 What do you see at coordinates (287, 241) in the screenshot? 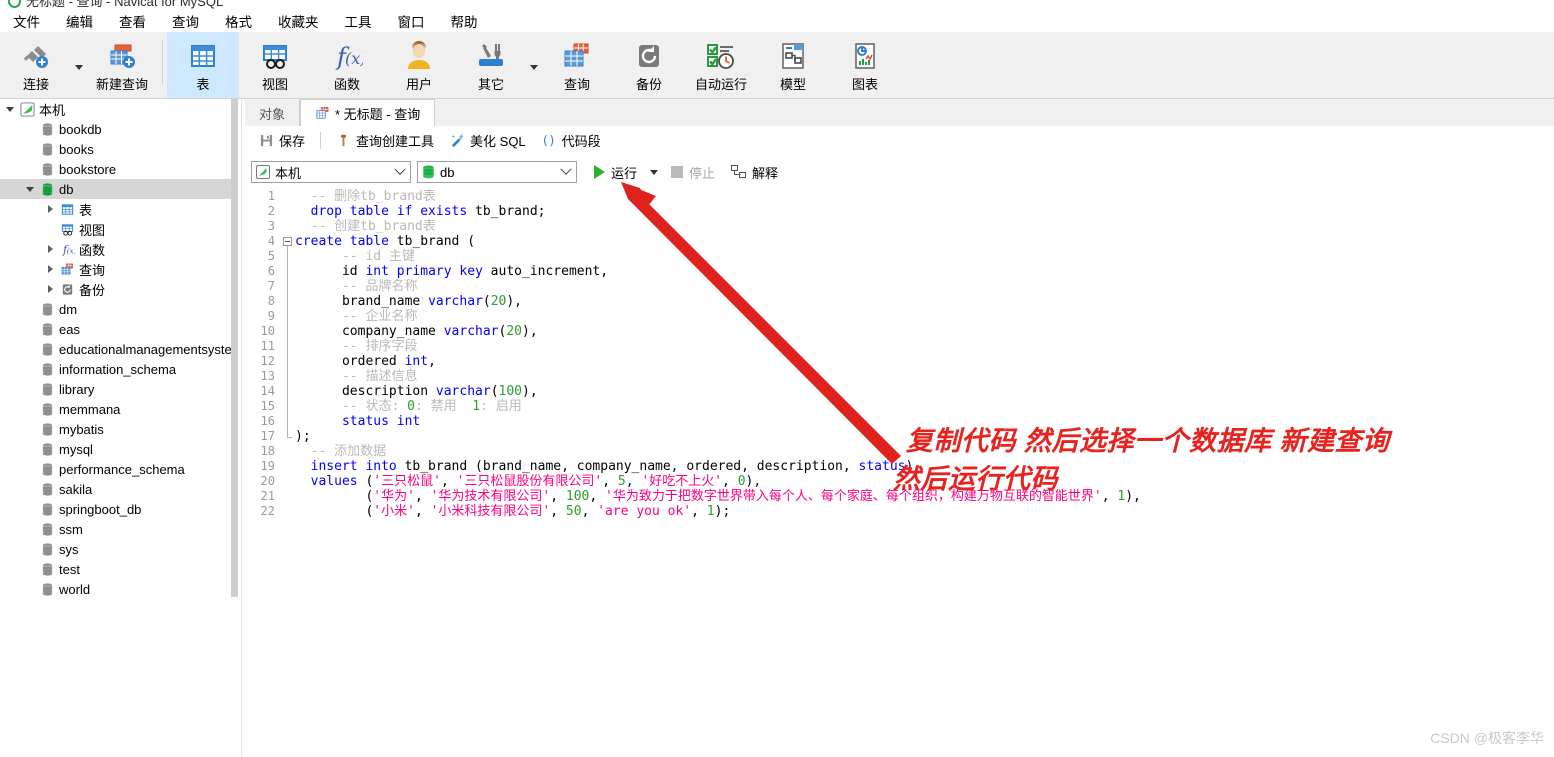
I see `code-fold-toggle` at bounding box center [287, 241].